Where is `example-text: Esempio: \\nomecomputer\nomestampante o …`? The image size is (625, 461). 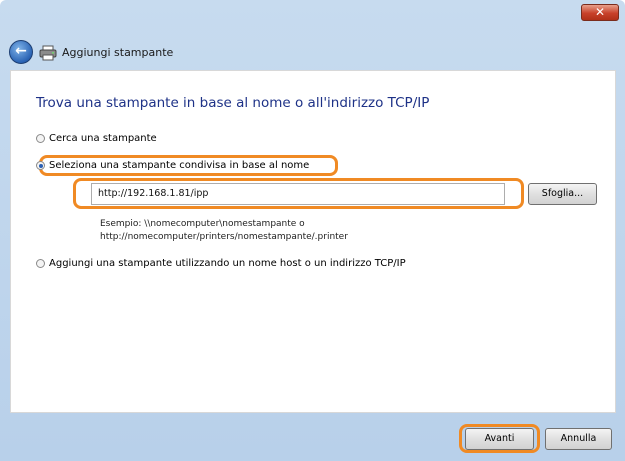
example-text: Esempio: \\nomecomputer\nomestampante o … is located at coordinates (224, 230).